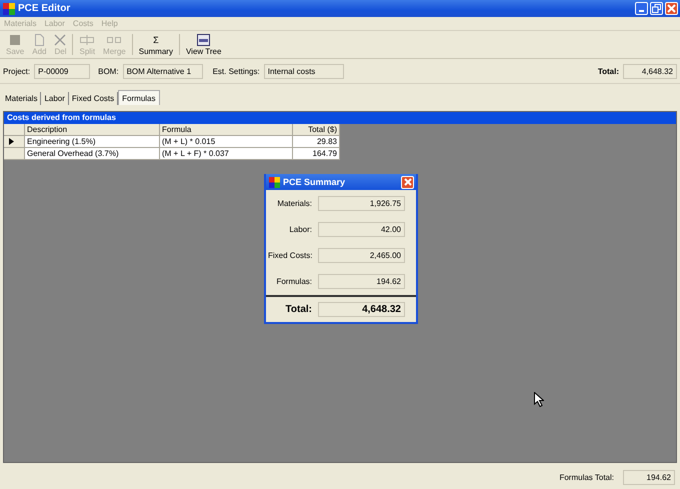  What do you see at coordinates (316, 154) in the screenshot?
I see `table-cell: 164.79` at bounding box center [316, 154].